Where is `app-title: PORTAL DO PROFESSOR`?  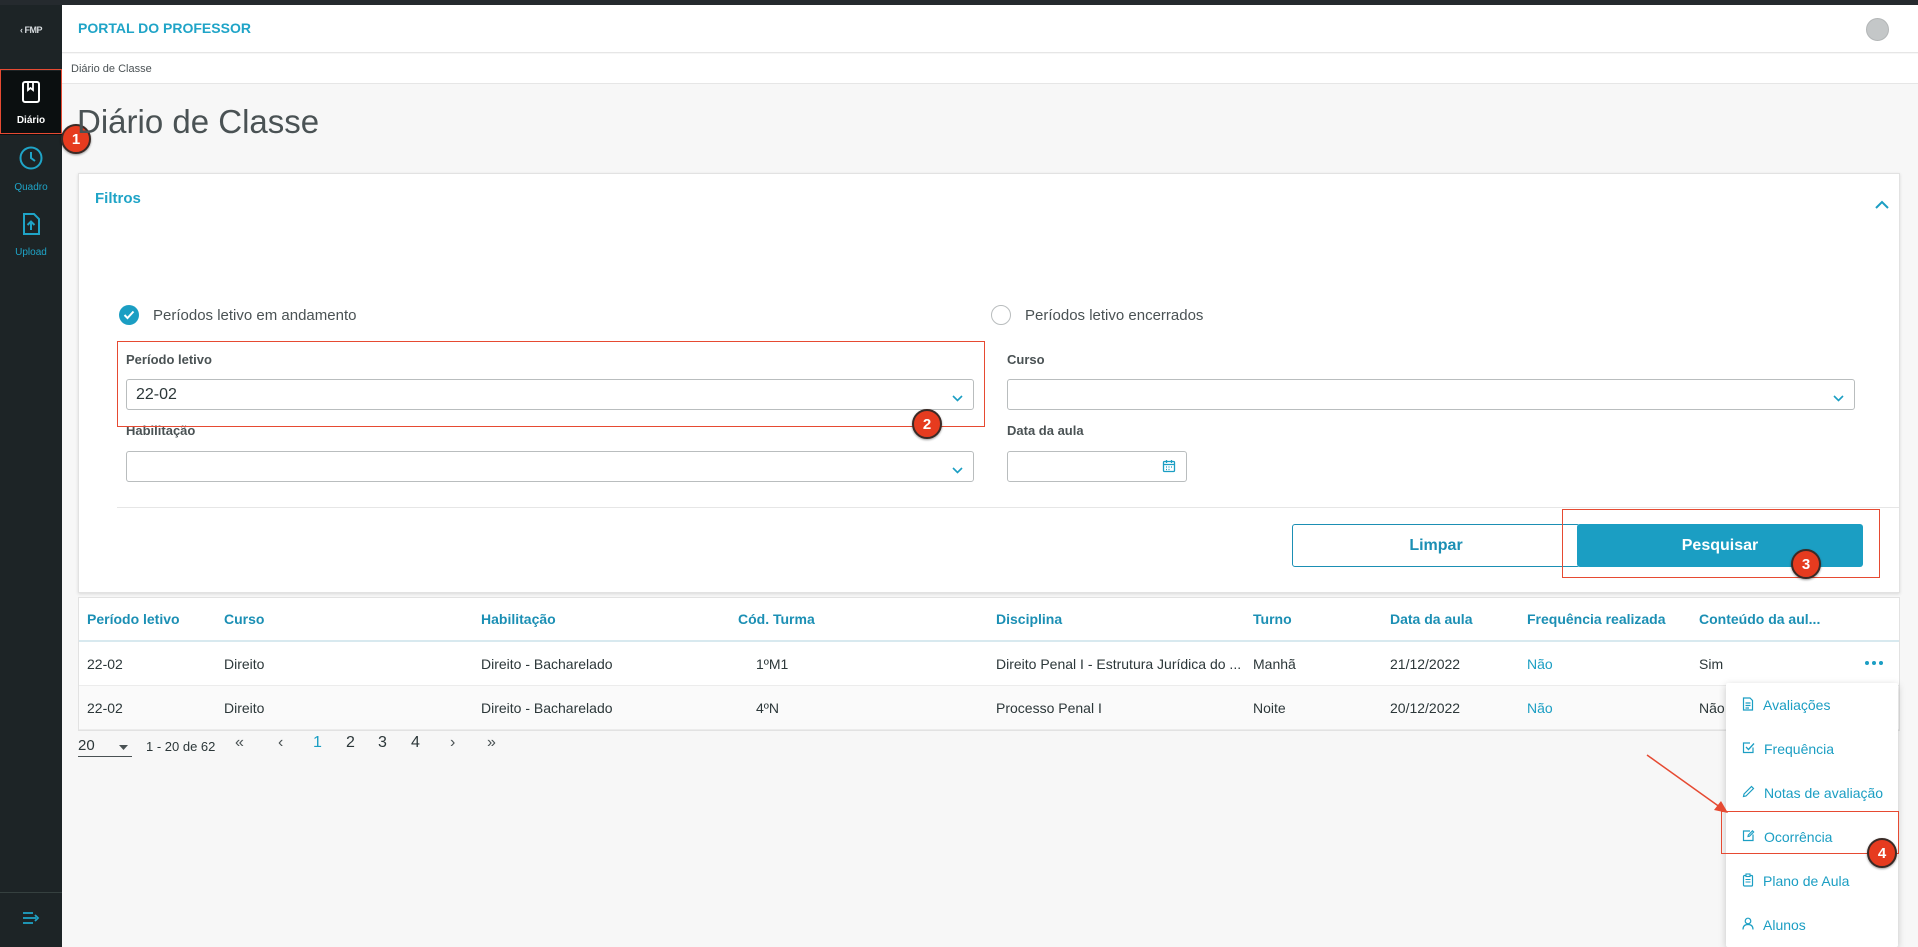
app-title: PORTAL DO PROFESSOR is located at coordinates (164, 28).